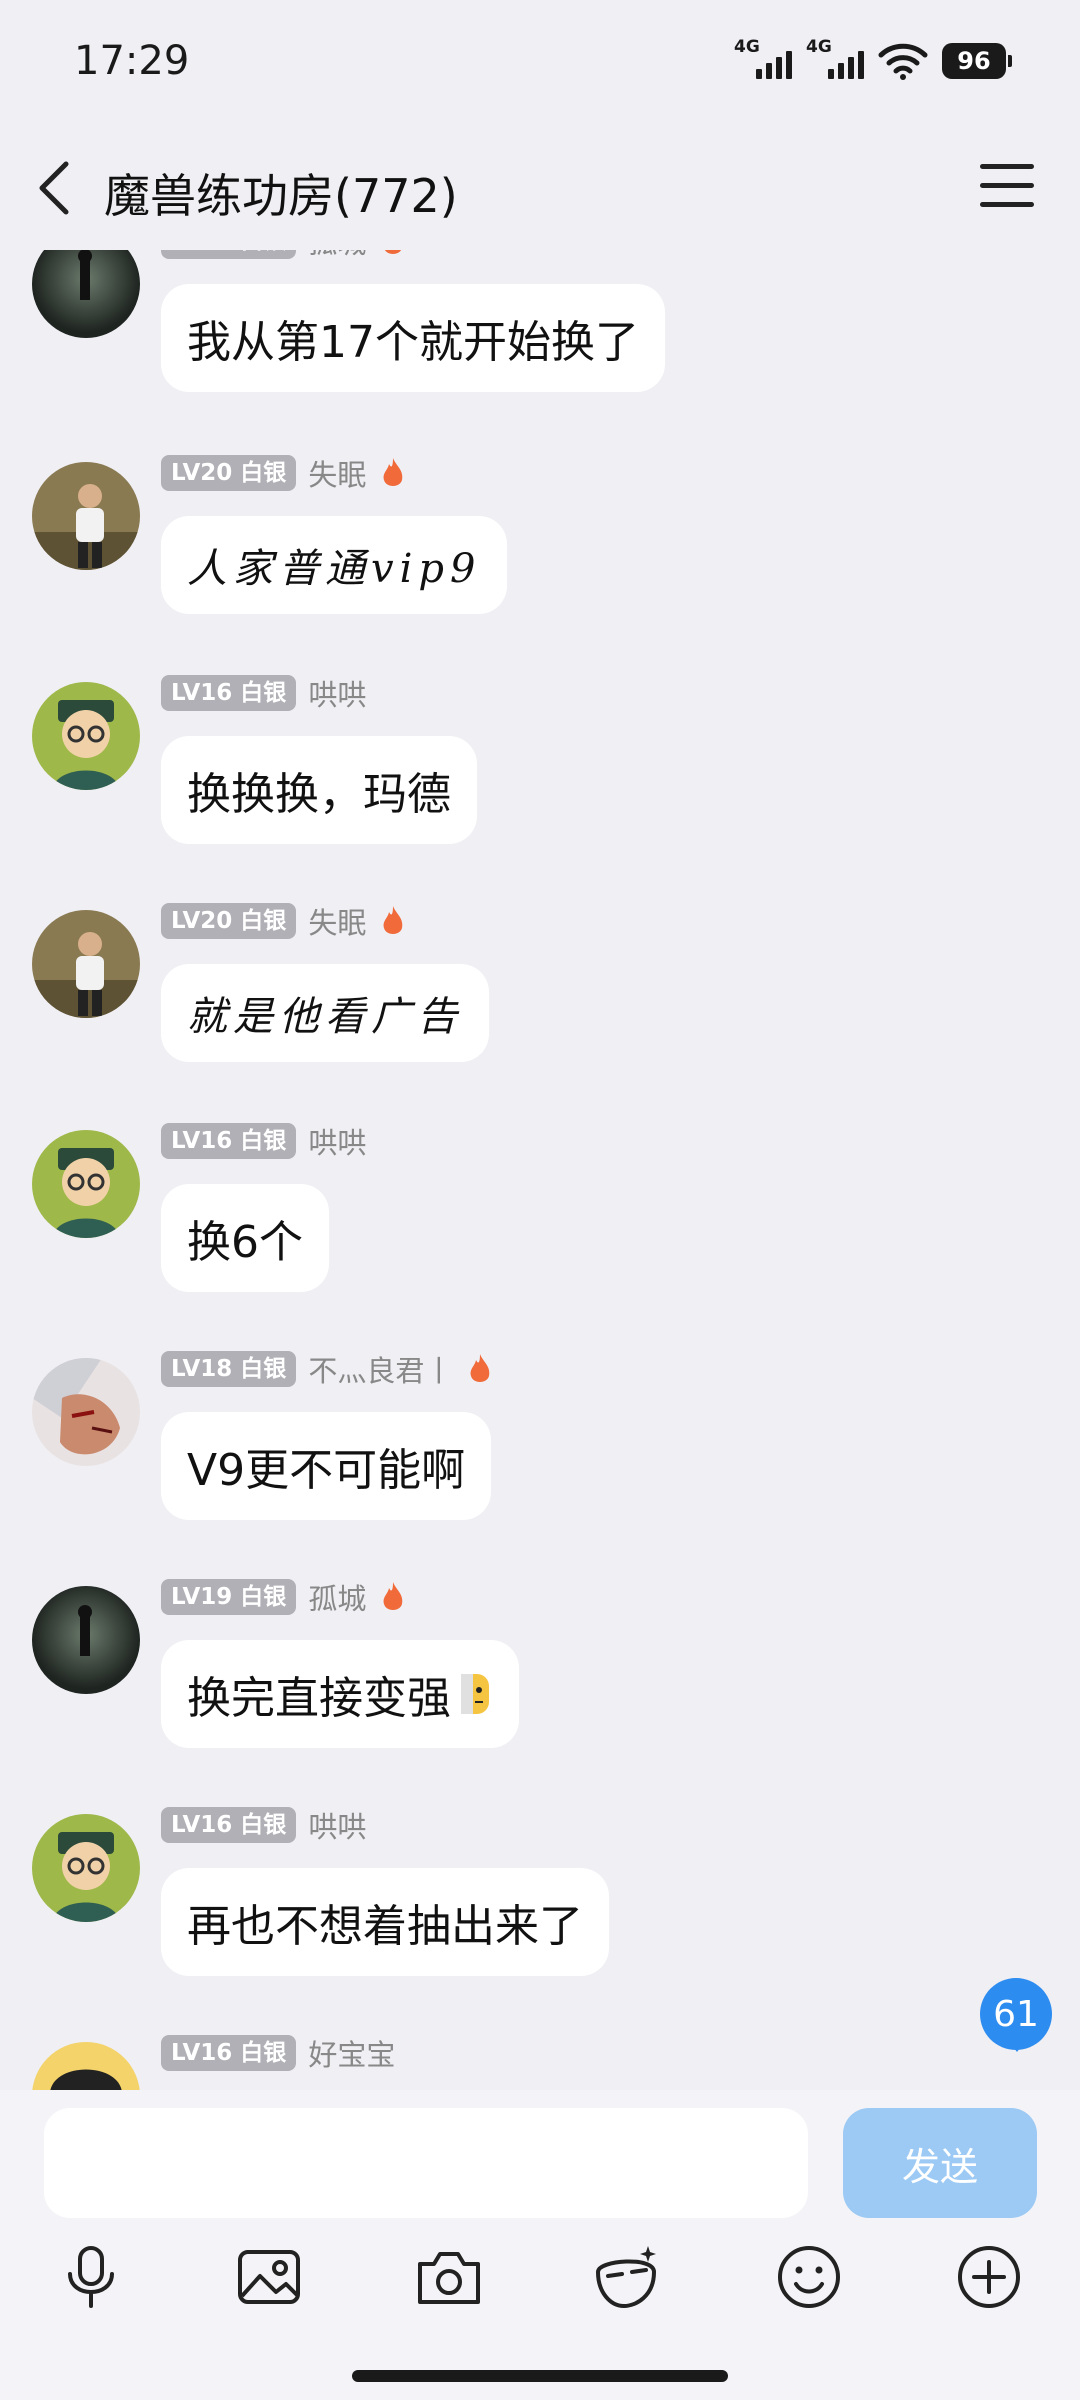  Describe the element at coordinates (132, 61) in the screenshot. I see `clock-time: 17:29` at that location.